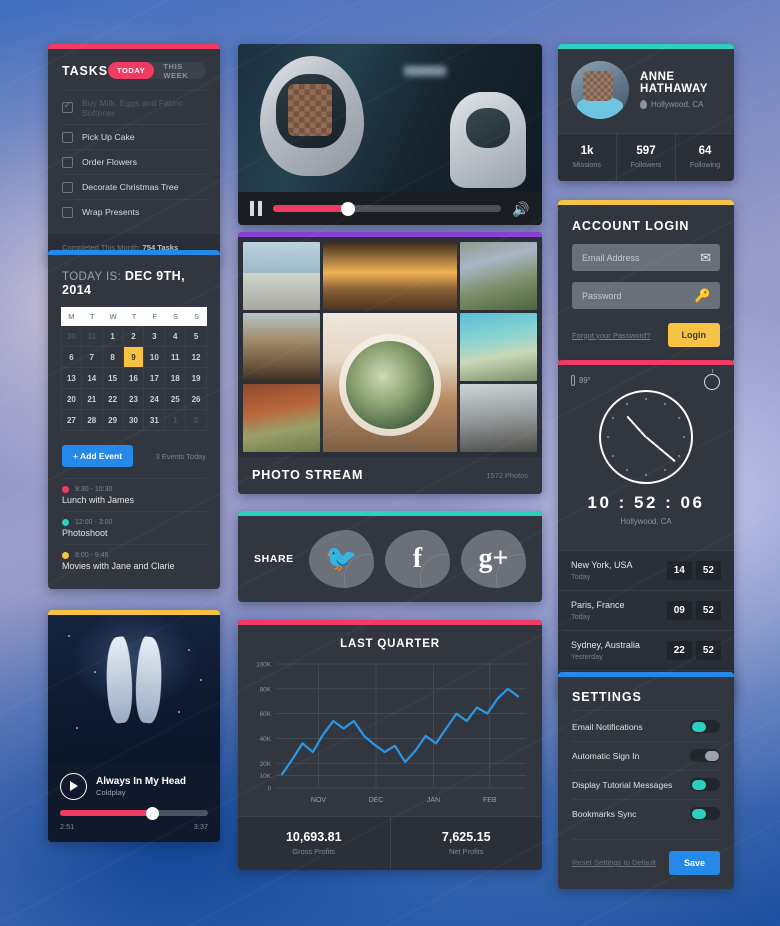 This screenshot has height=926, width=780. I want to click on calendar-day: 12, so click(196, 357).